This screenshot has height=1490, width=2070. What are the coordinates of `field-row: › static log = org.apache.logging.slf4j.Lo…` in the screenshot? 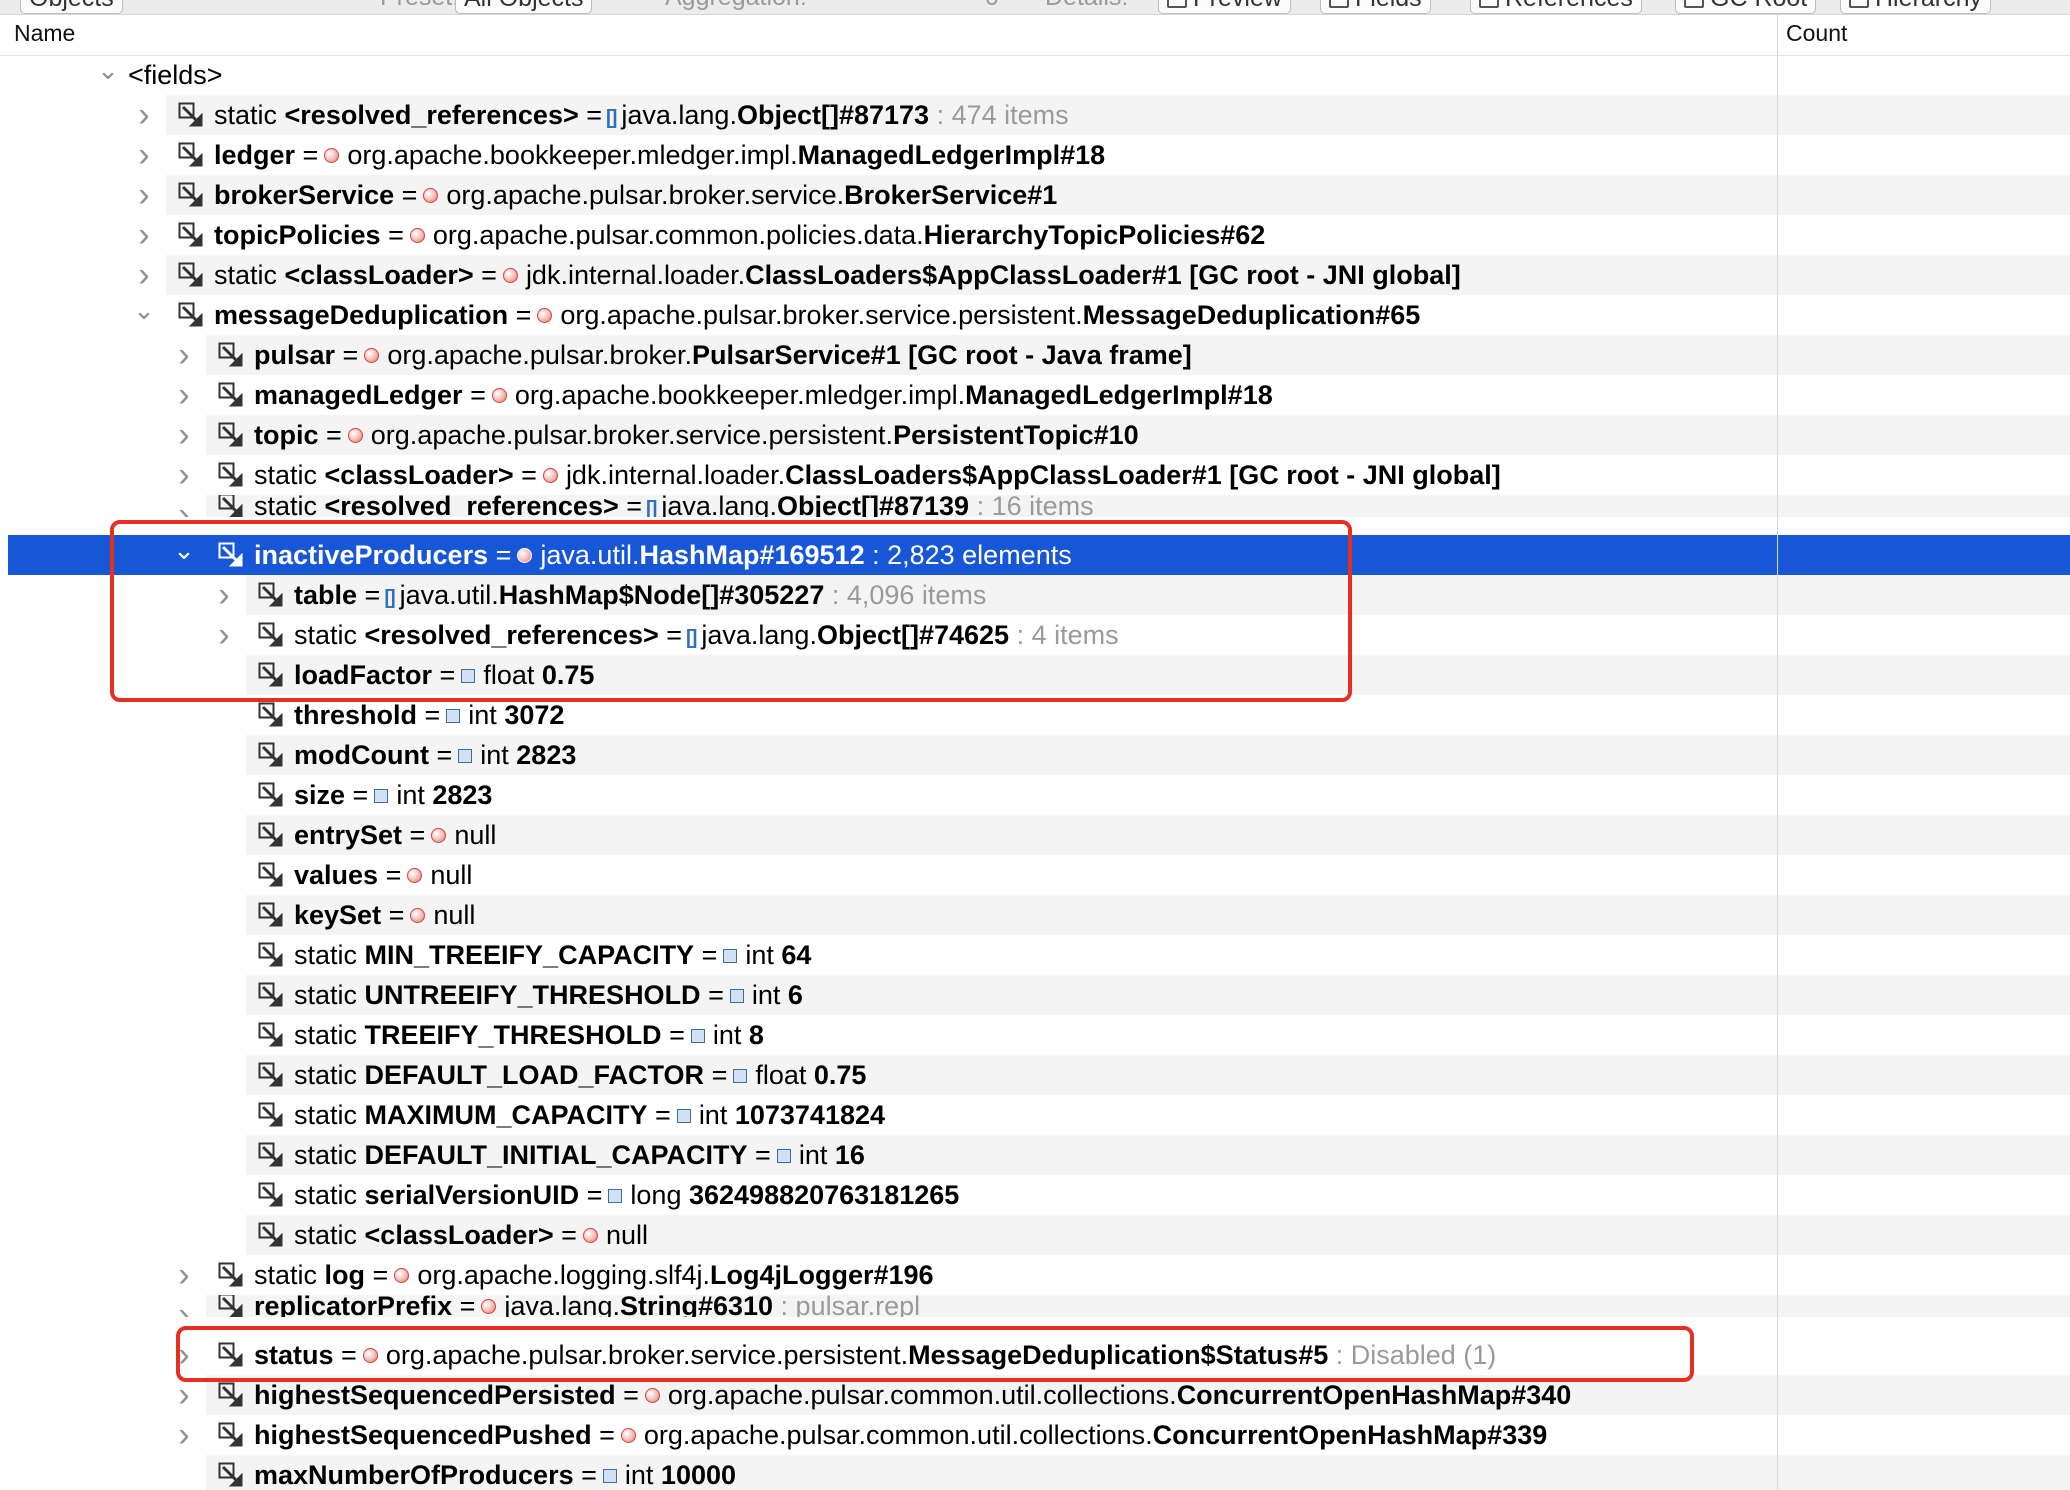 It's located at (1035, 1275).